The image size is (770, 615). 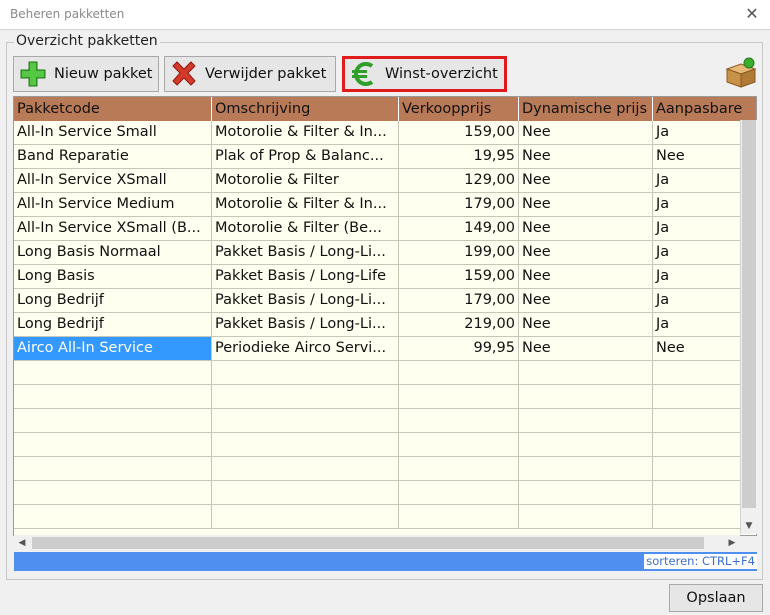 I want to click on table-cell: Band Reparatie, so click(x=113, y=157).